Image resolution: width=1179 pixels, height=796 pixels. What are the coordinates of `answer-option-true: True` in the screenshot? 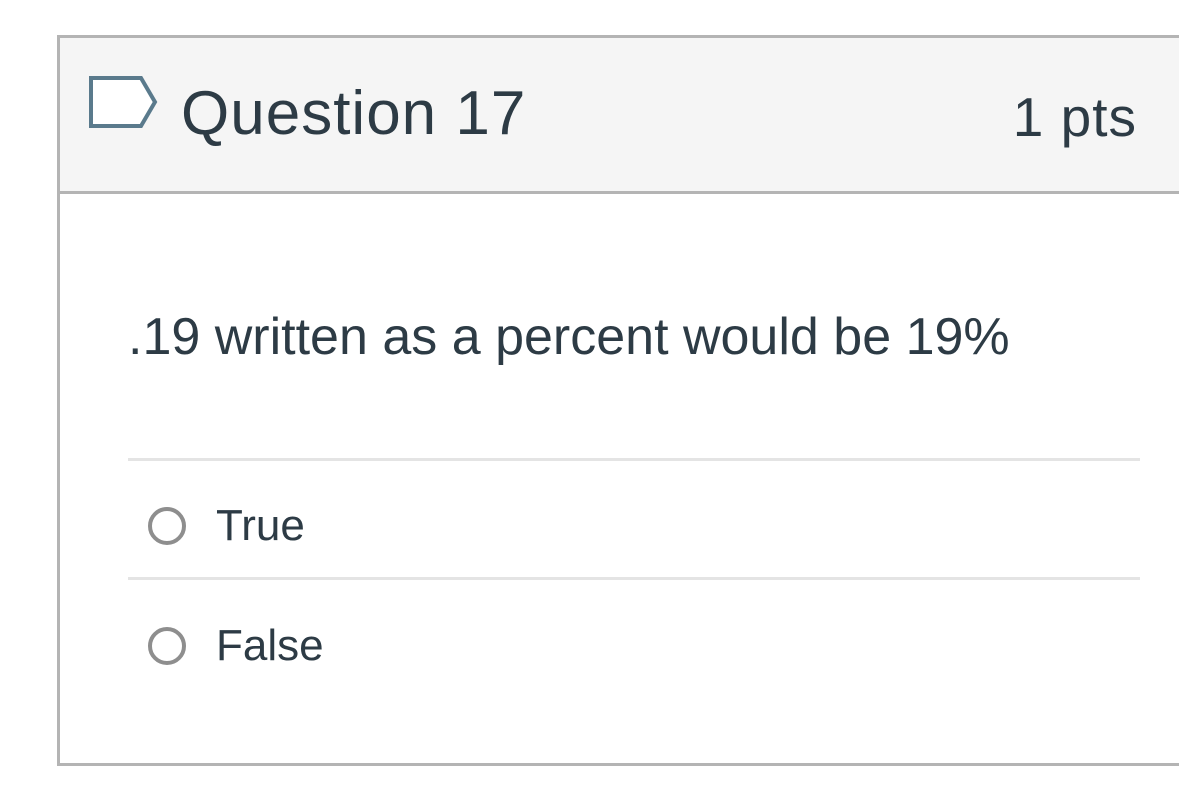 It's located at (226, 526).